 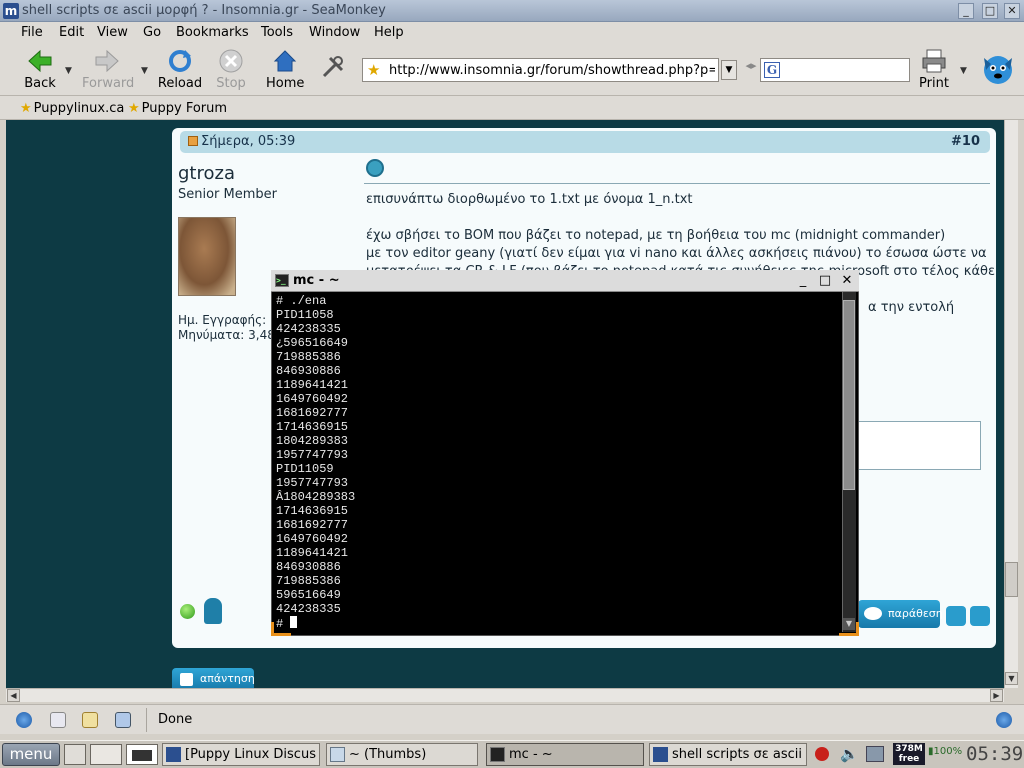 I want to click on task-puppy-forum: [Puppy Linux Discus, so click(x=241, y=754).